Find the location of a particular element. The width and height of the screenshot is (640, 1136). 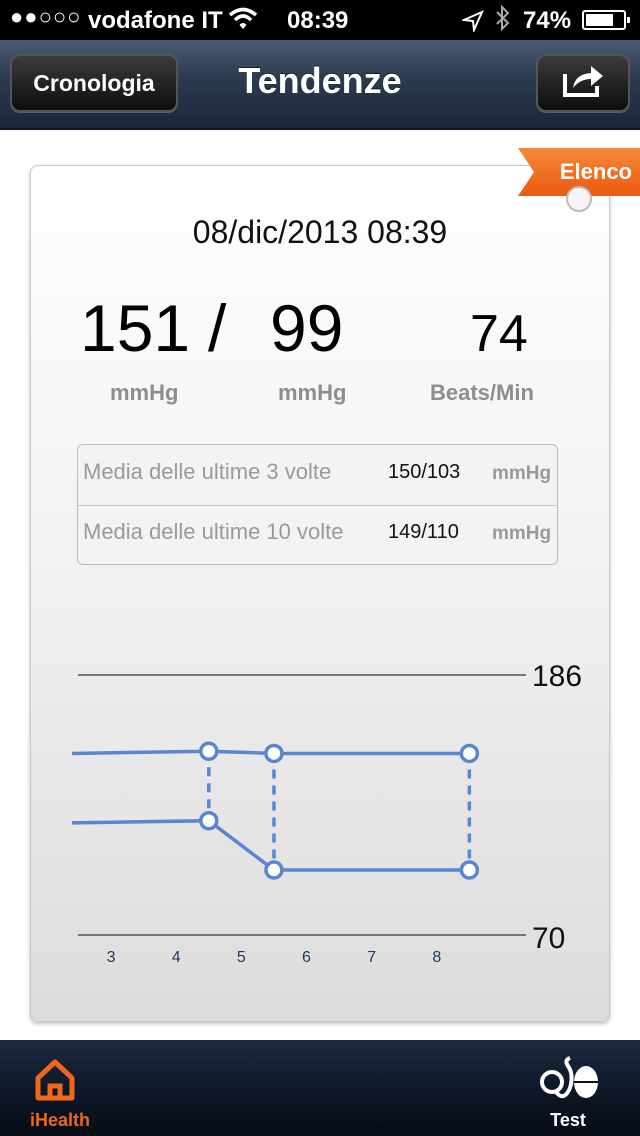

tab-label: Test is located at coordinates (568, 1120).